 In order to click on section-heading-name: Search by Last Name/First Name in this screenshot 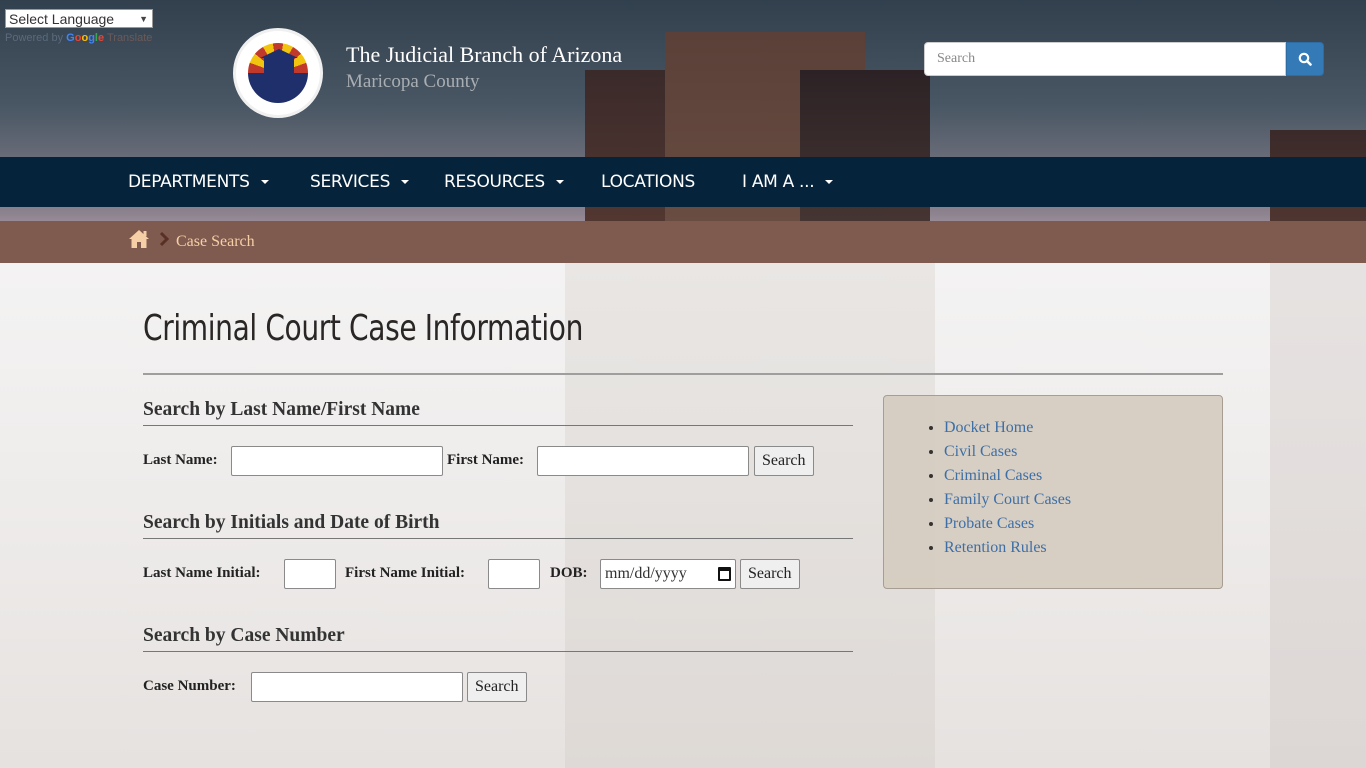, I will do `click(281, 409)`.